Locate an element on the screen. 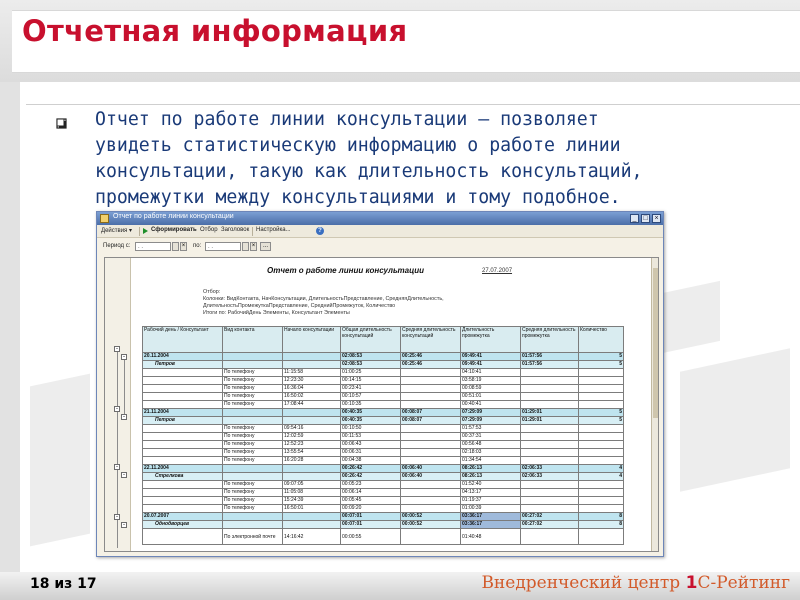  actions-menu: Действия ▾ is located at coordinates (116, 230).